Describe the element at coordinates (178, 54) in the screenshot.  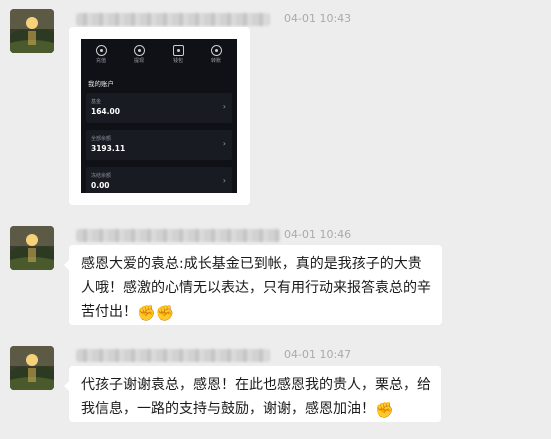
I see `wallet-icon: 钱包` at that location.